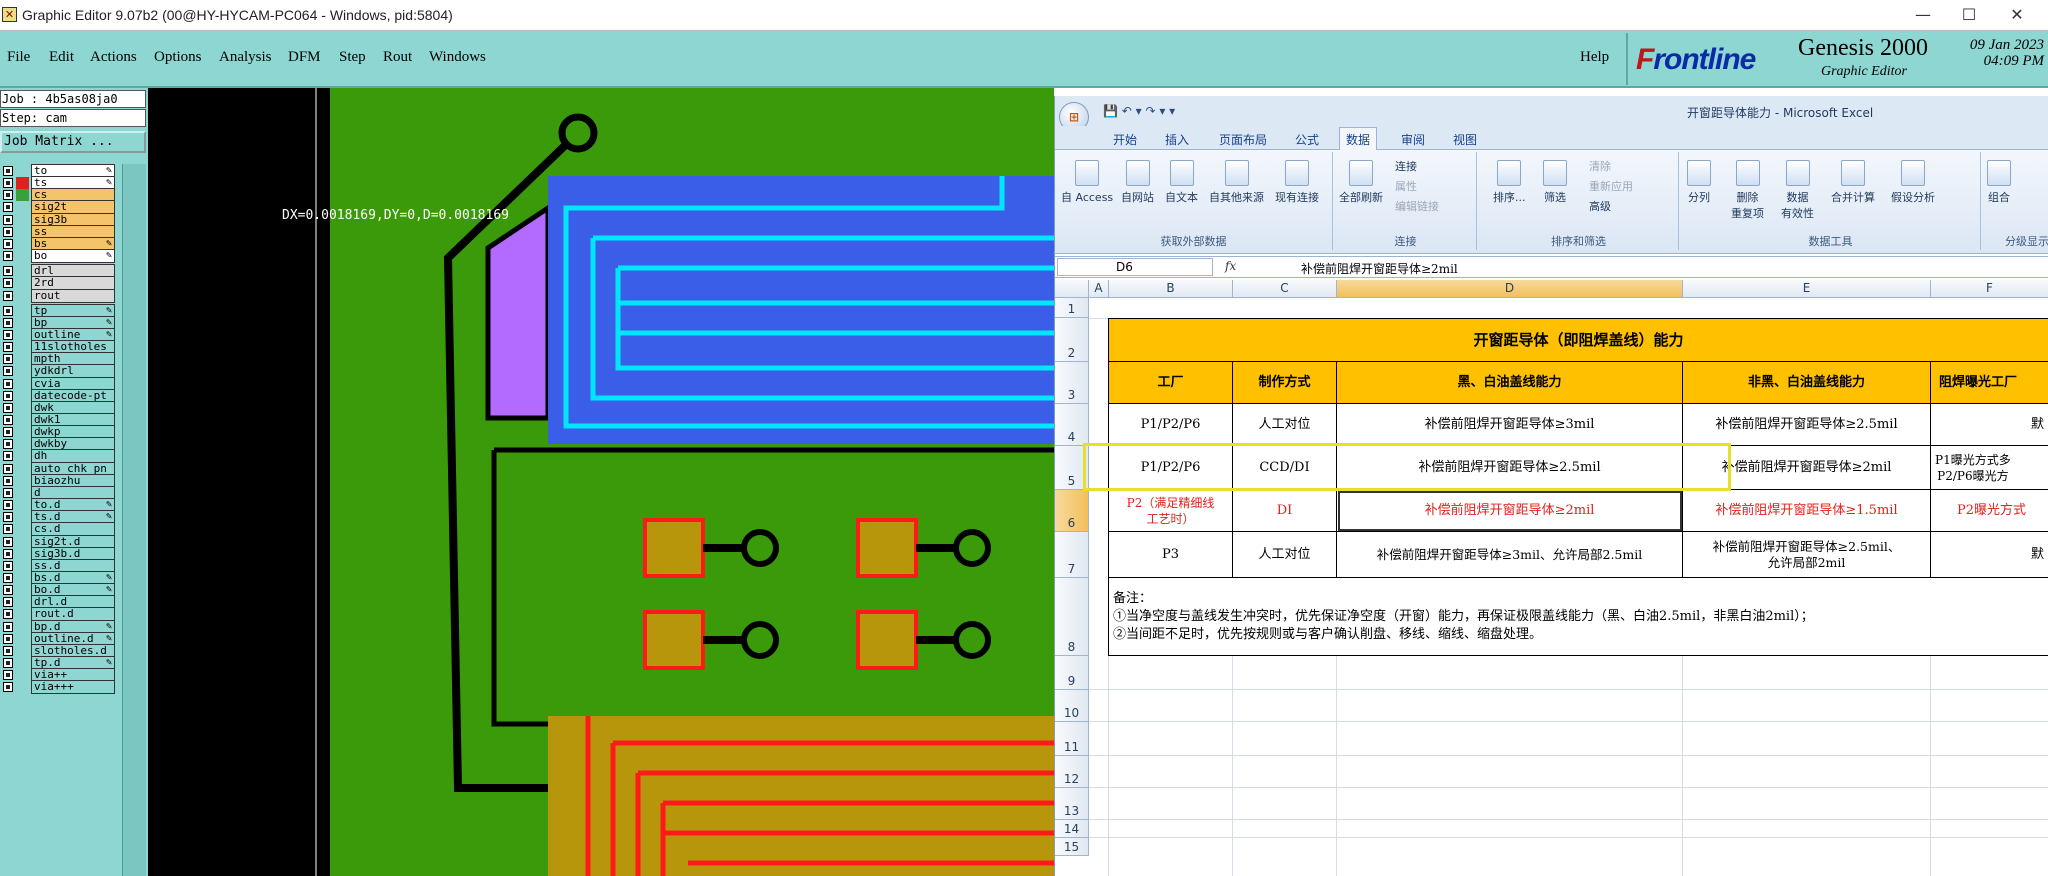  What do you see at coordinates (1406, 166) in the screenshot?
I see `connections-button: 连接` at bounding box center [1406, 166].